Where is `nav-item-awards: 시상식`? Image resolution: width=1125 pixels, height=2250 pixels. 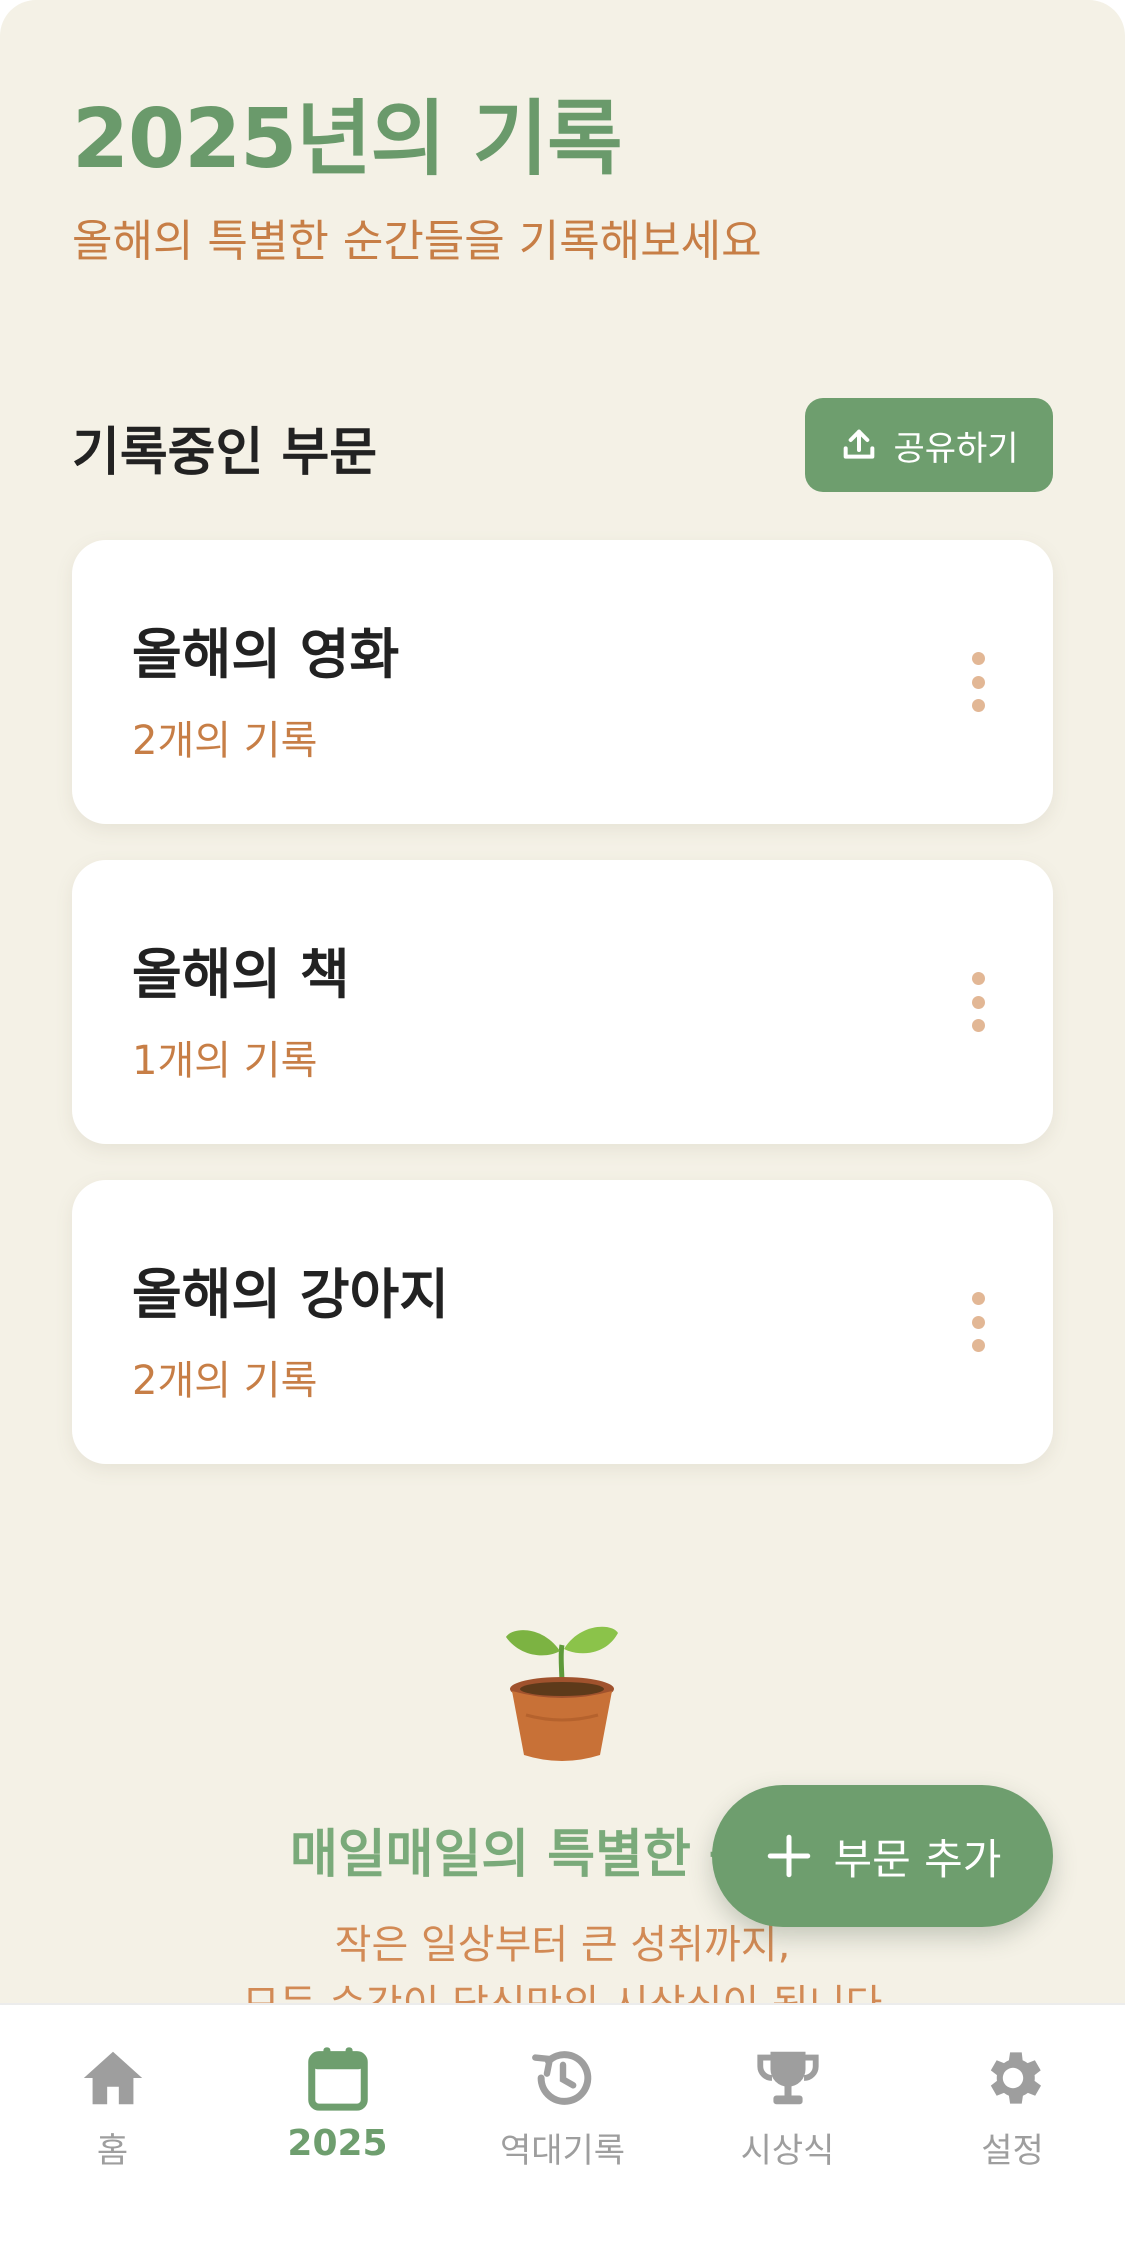
nav-item-awards: 시상식 is located at coordinates (787, 2127).